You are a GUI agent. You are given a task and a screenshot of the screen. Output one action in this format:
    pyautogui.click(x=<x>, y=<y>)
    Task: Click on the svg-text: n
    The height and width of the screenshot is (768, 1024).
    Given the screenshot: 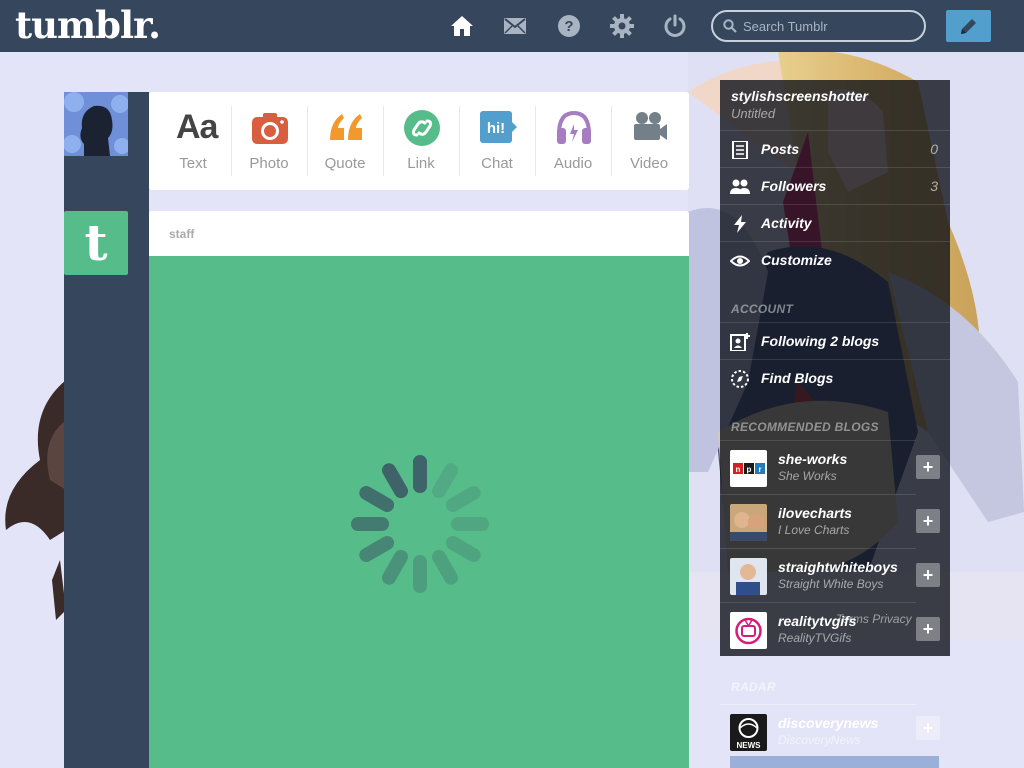 What is the action you would take?
    pyautogui.click(x=738, y=469)
    